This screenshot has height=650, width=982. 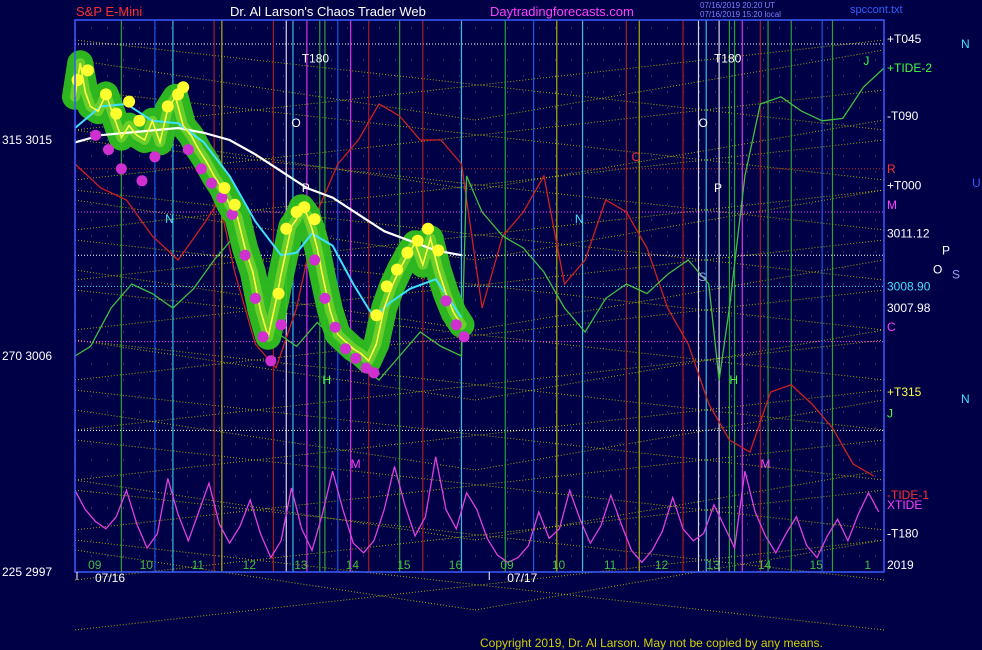 I want to click on x-tick-label: 15, so click(x=404, y=565).